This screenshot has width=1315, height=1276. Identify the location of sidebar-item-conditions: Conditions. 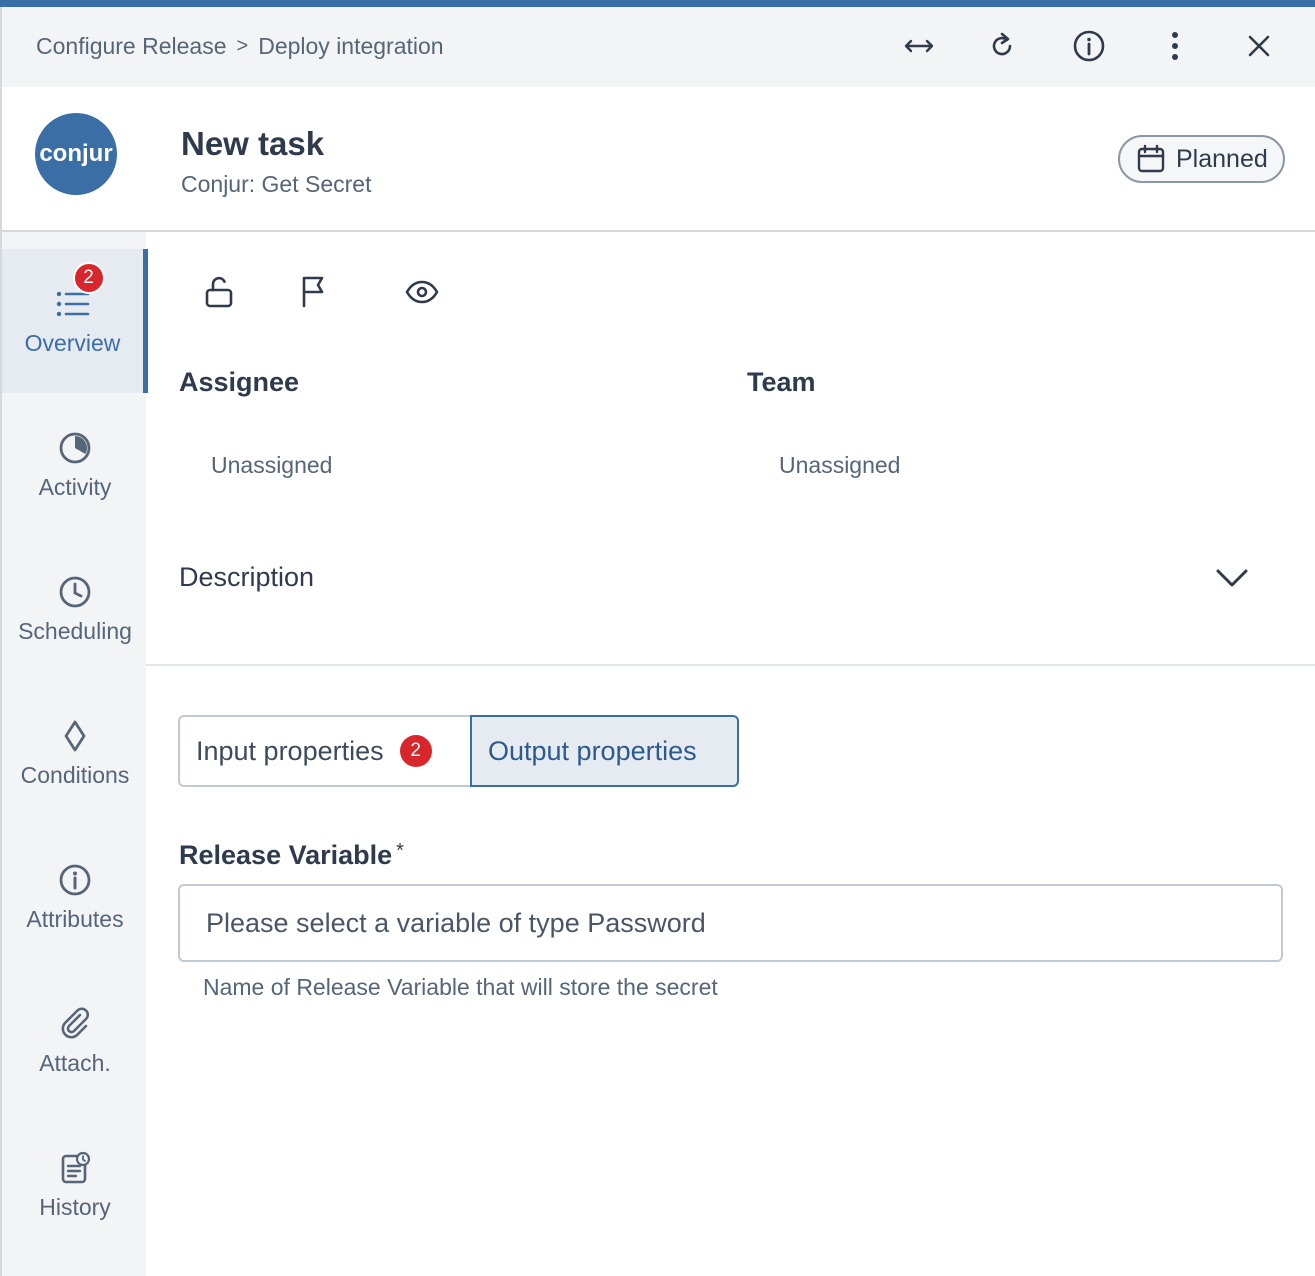
(75, 753).